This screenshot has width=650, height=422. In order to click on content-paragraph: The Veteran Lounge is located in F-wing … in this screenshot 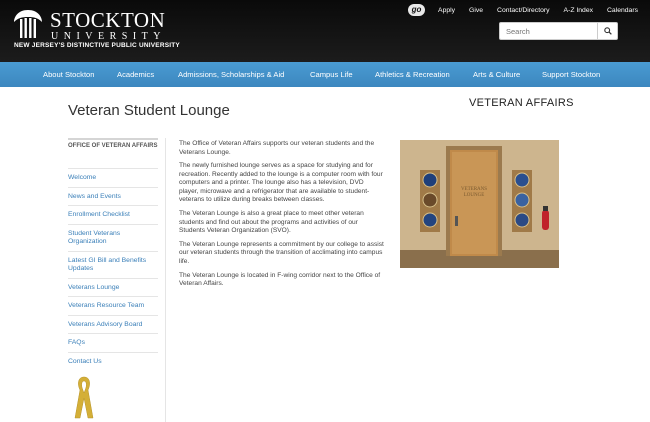, I will do `click(280, 279)`.